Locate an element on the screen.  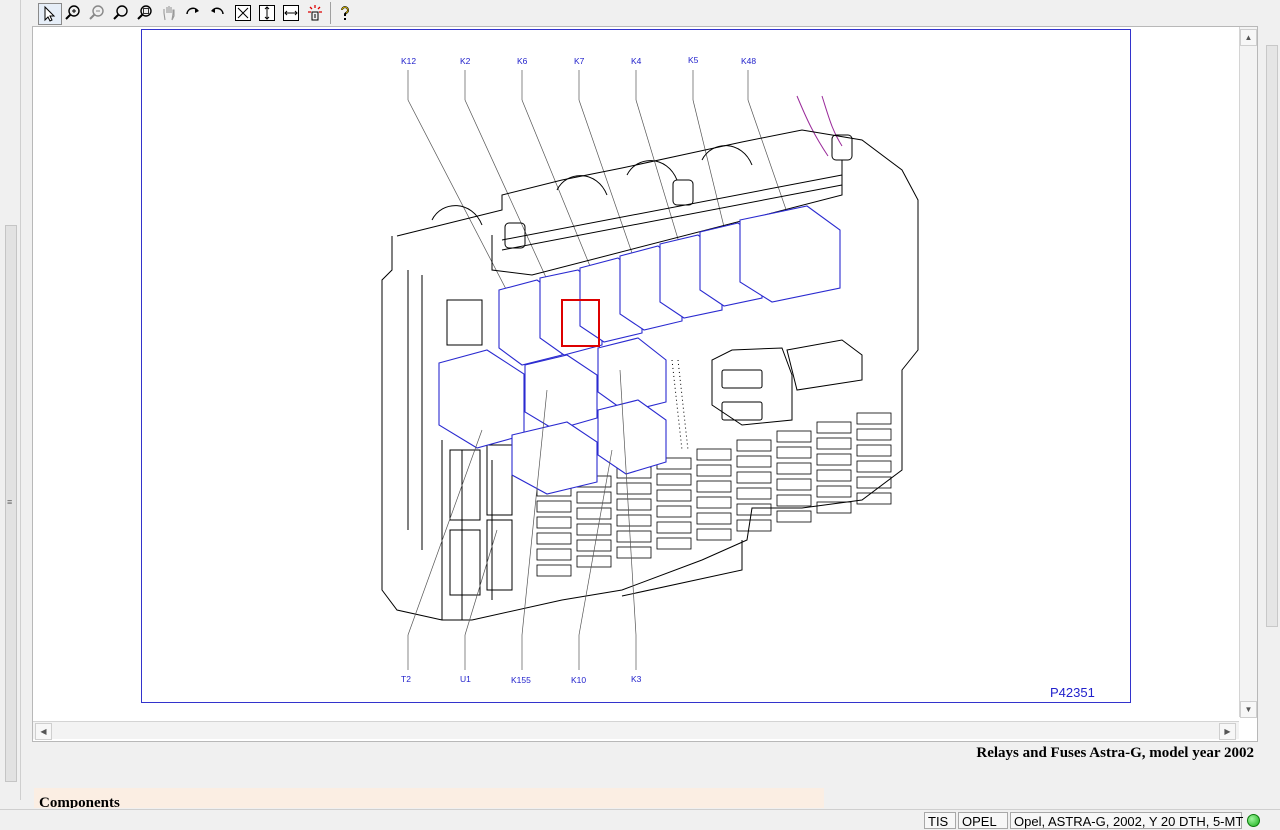
viewer-vertical-scrollbar: ▲ ▼ is located at coordinates (1248, 372).